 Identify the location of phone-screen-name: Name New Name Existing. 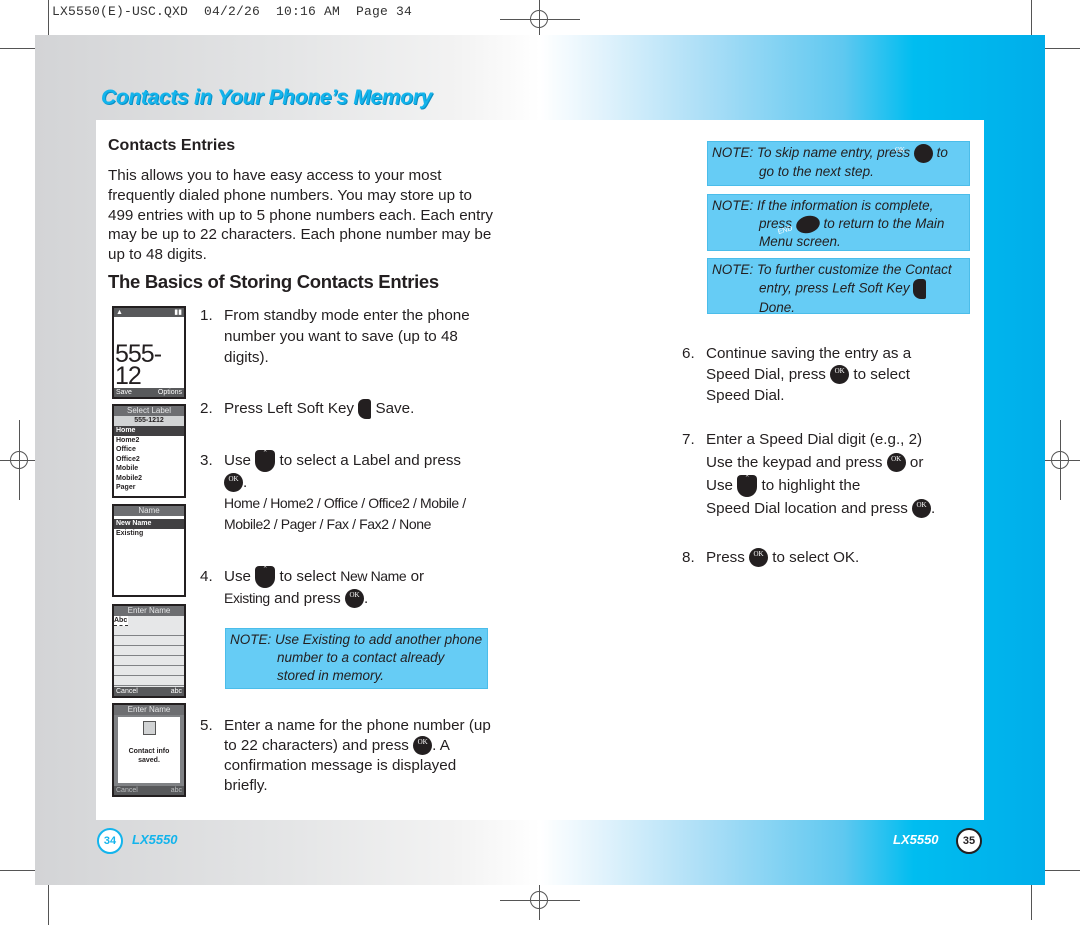
(149, 550).